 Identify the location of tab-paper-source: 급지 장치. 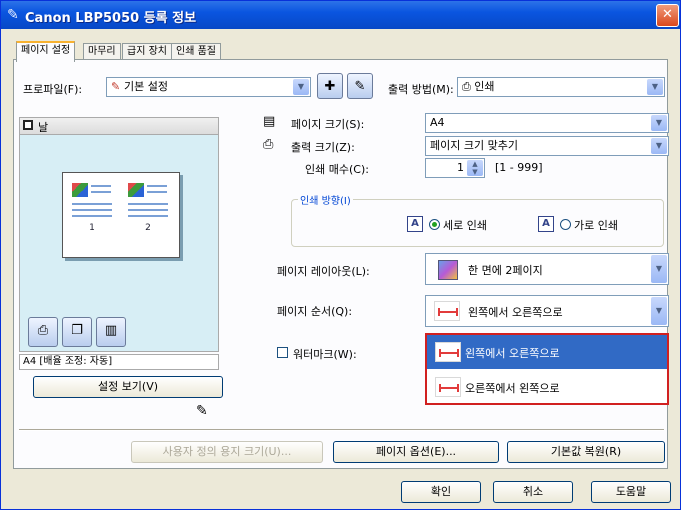
(147, 51).